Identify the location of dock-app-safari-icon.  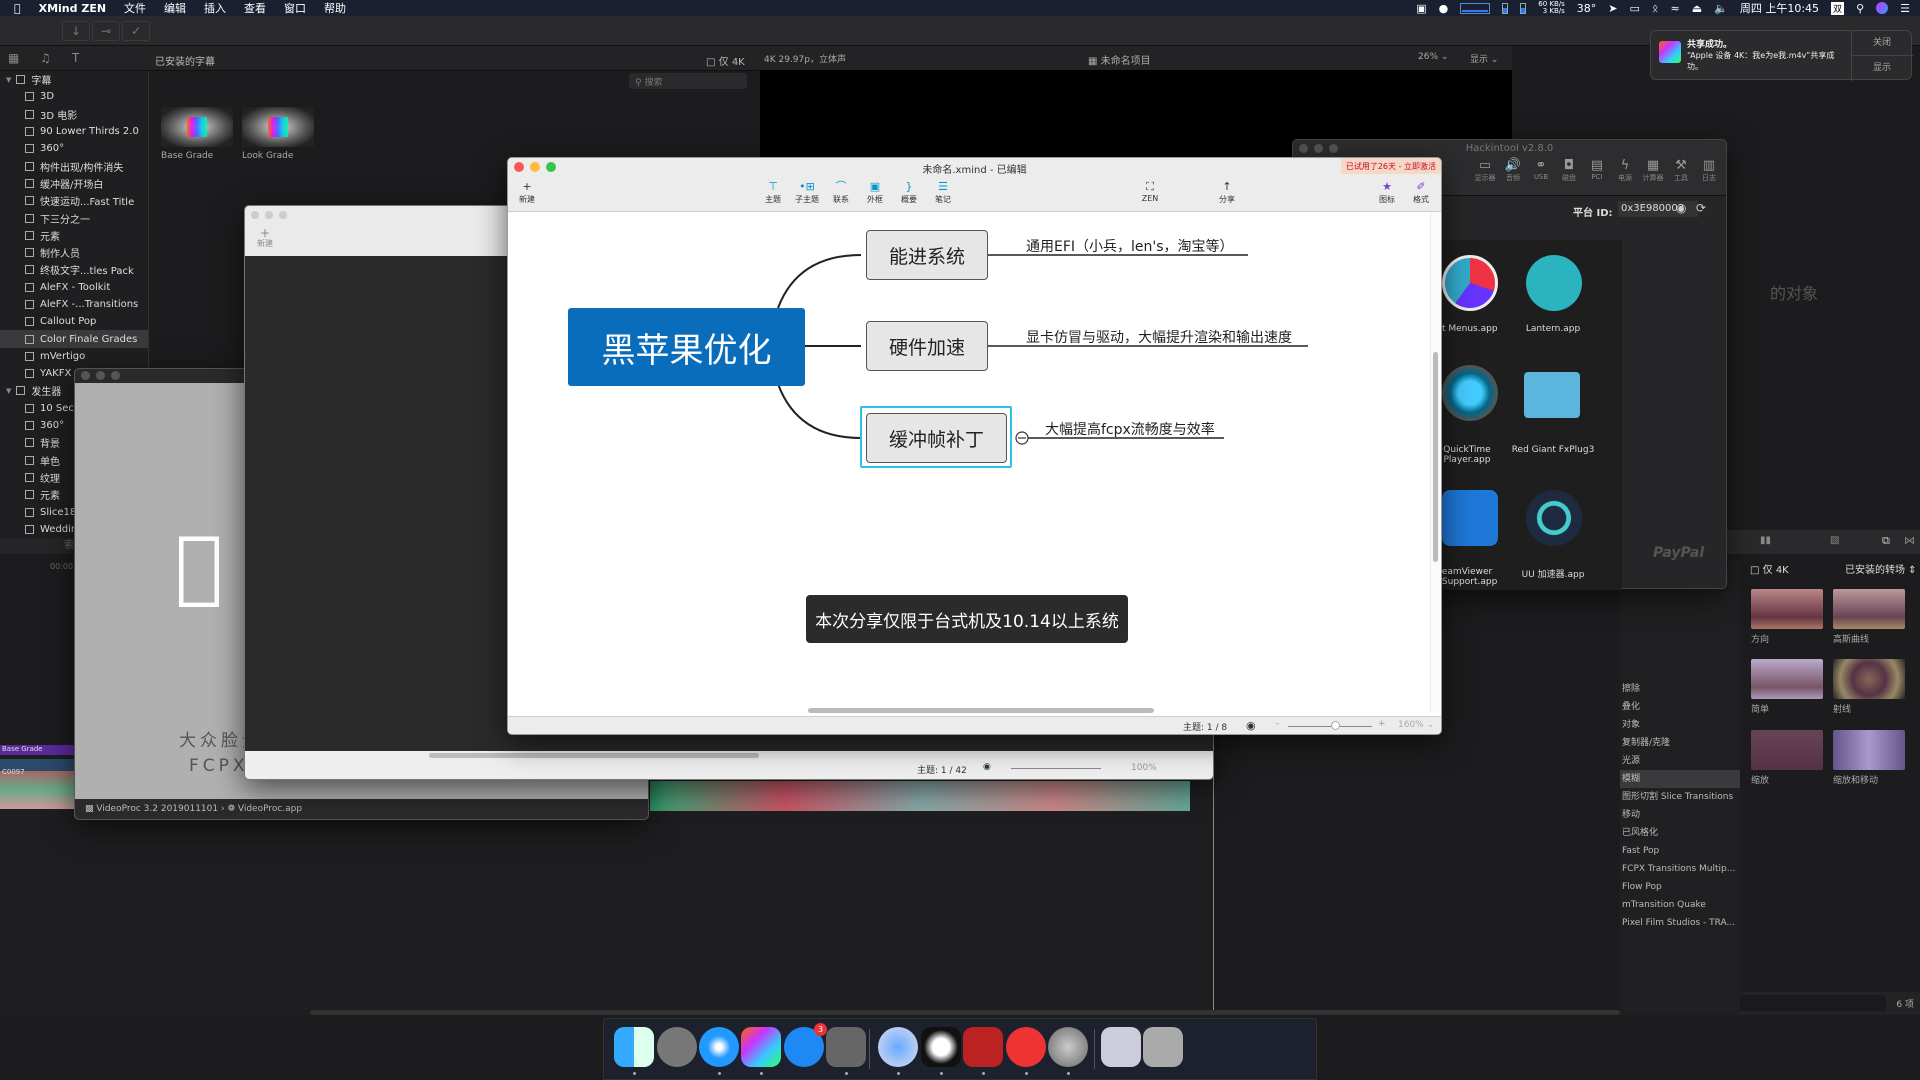
(719, 1047).